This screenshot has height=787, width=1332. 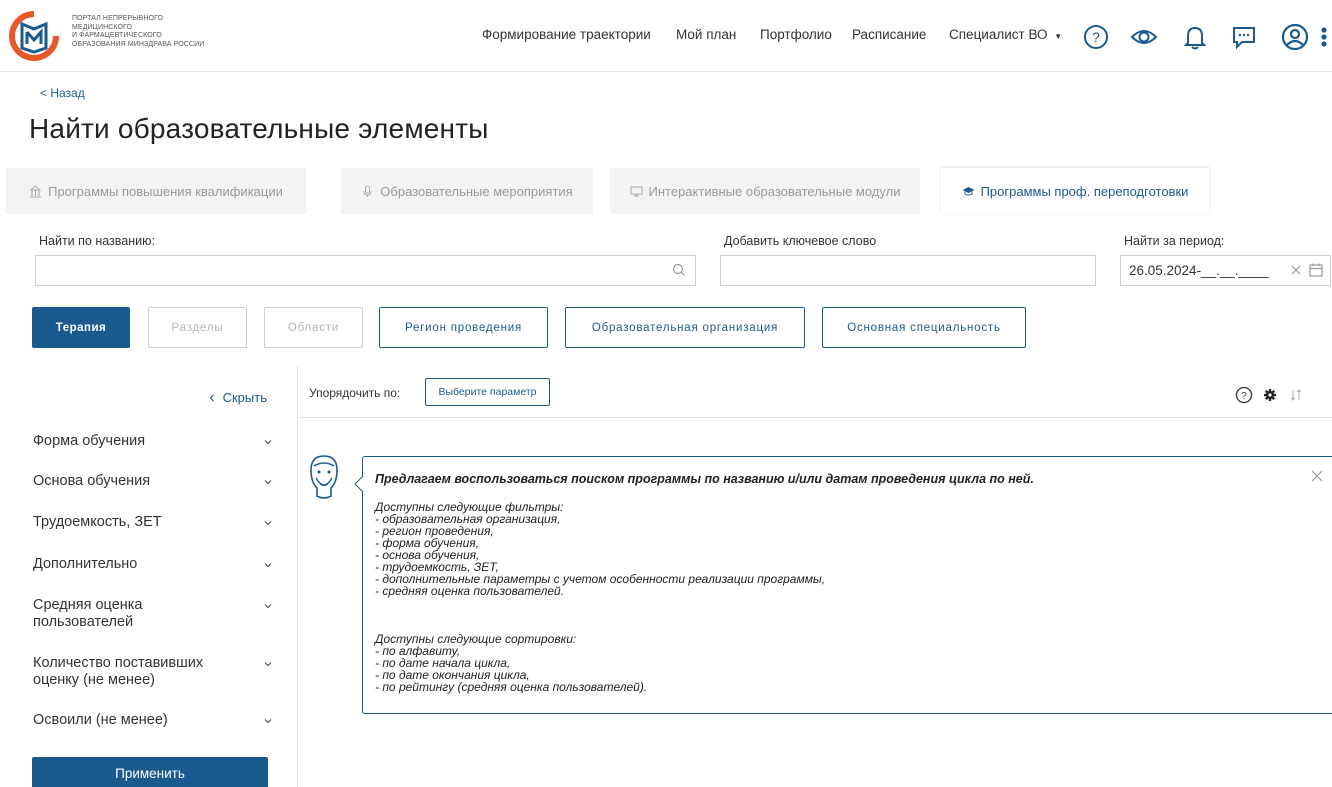 What do you see at coordinates (1316, 270) in the screenshot?
I see `calendar-icon` at bounding box center [1316, 270].